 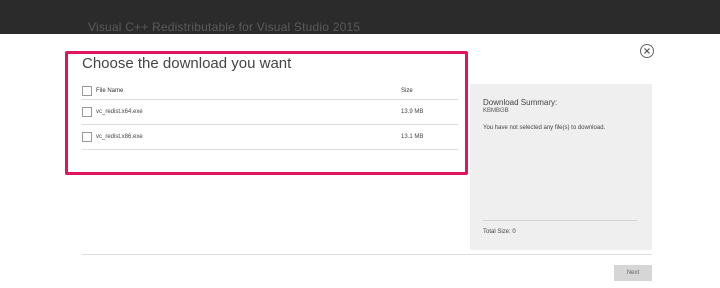 I want to click on close-icon, so click(x=647, y=51).